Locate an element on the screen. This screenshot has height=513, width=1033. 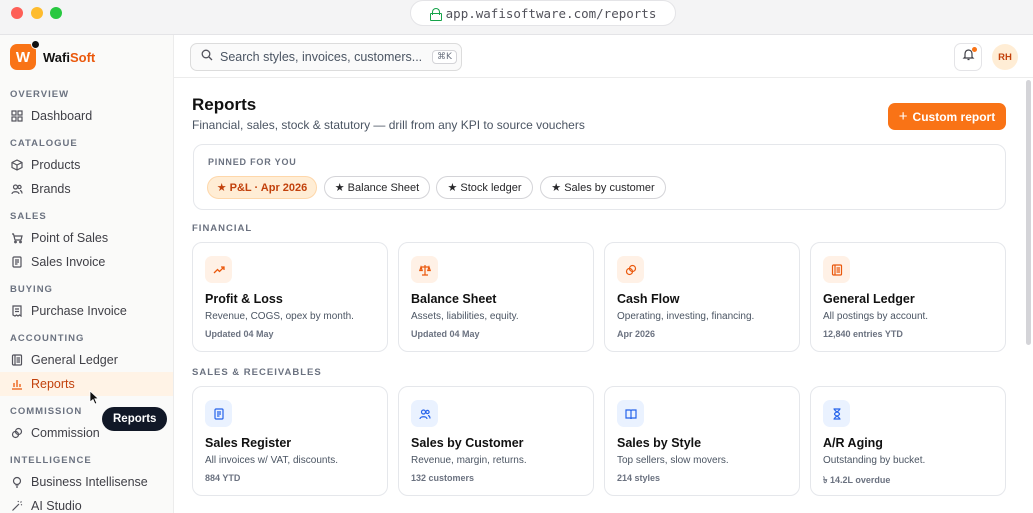
minimize-window-button is located at coordinates (37, 13).